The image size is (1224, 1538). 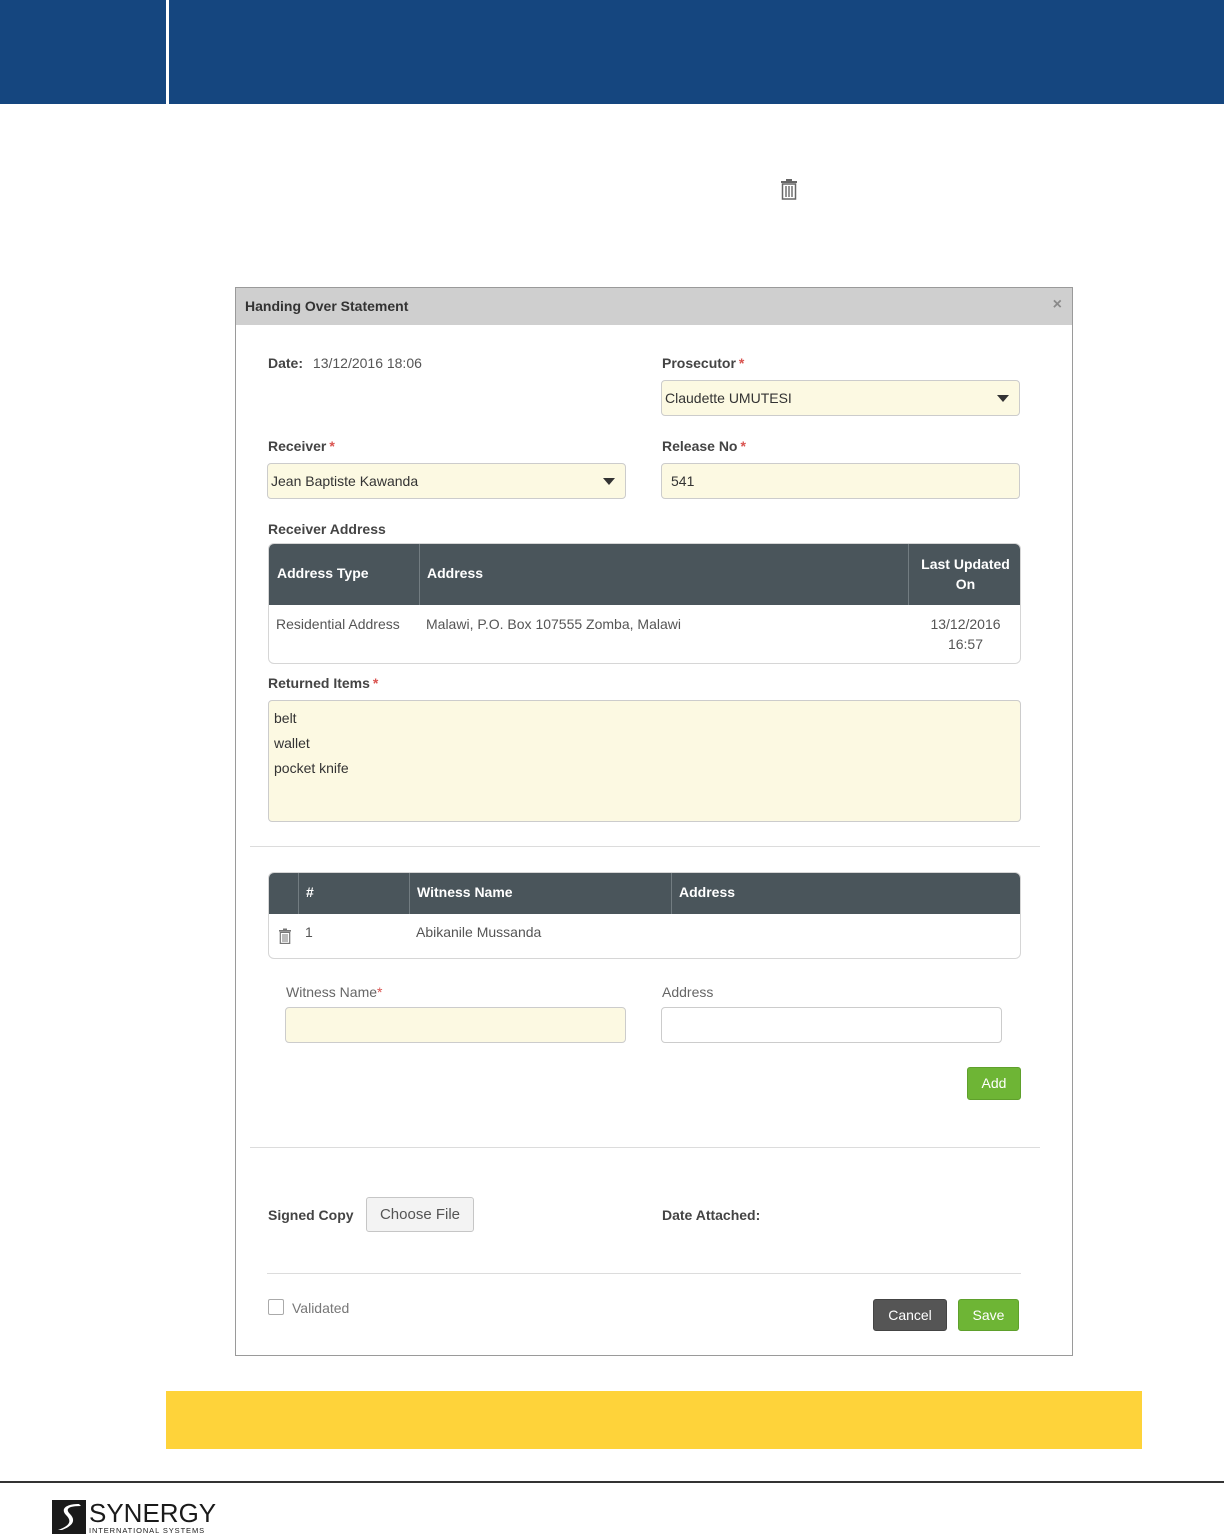 I want to click on release-no-label: Release No, so click(x=700, y=446).